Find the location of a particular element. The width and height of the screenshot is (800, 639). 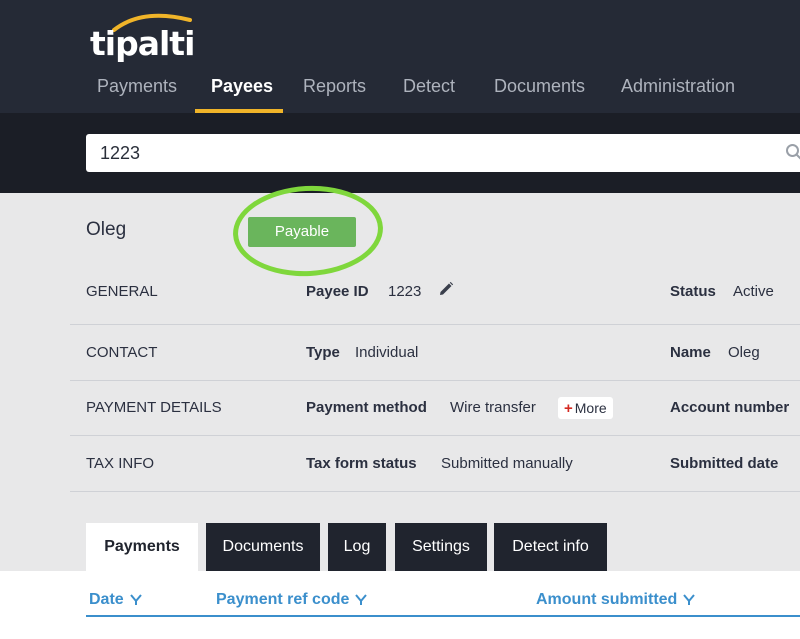

section-label-payment-details: PAYMENT DETAILS is located at coordinates (154, 407).